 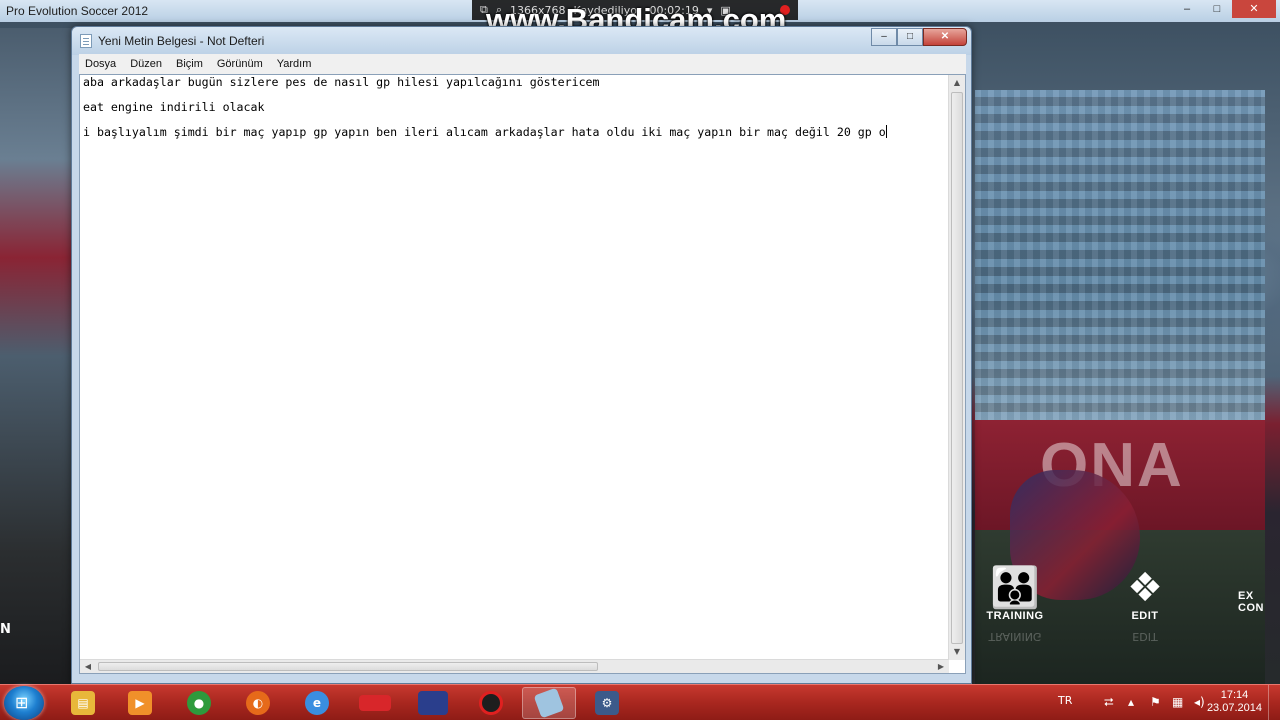 What do you see at coordinates (181, 41) in the screenshot?
I see `notepad-title: Yeni Metin Belgesi - Not Defteri` at bounding box center [181, 41].